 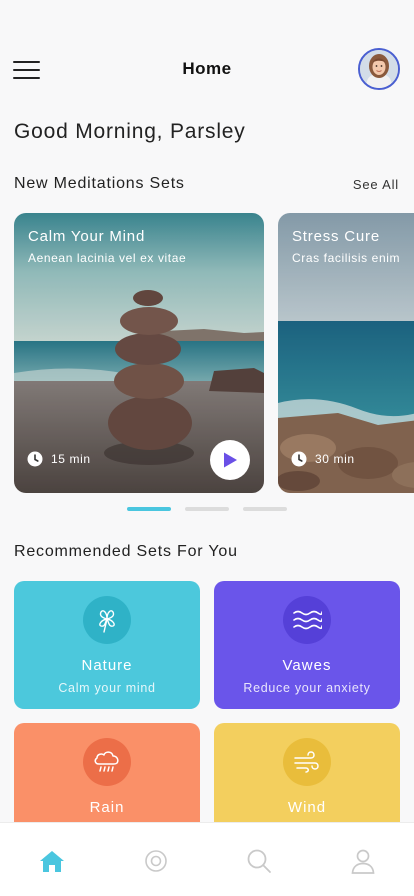 What do you see at coordinates (307, 762) in the screenshot?
I see `wind-icon` at bounding box center [307, 762].